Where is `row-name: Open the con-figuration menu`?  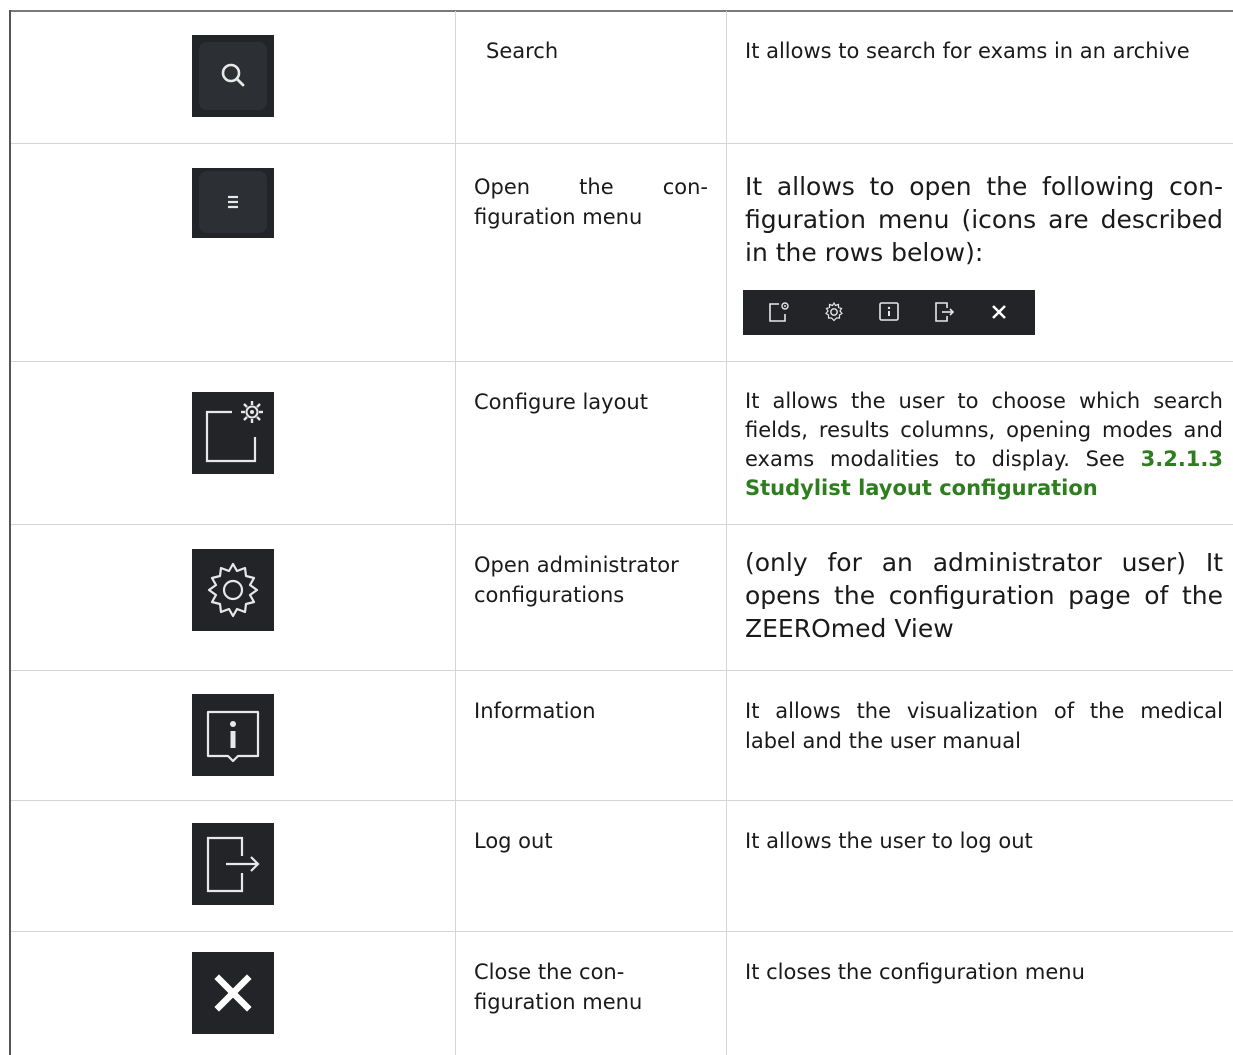 row-name: Open the con-figuration menu is located at coordinates (591, 201).